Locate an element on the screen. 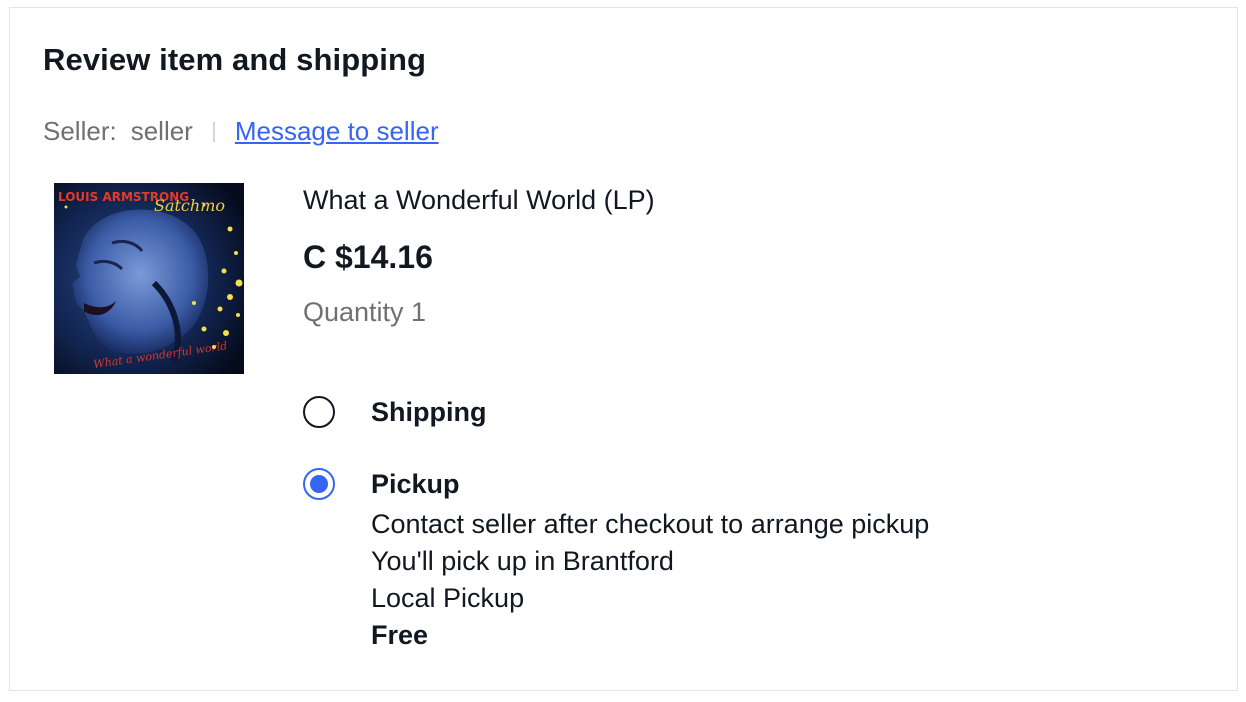 The height and width of the screenshot is (702, 1246). album-cover-logo-text: Satchmo is located at coordinates (189, 205).